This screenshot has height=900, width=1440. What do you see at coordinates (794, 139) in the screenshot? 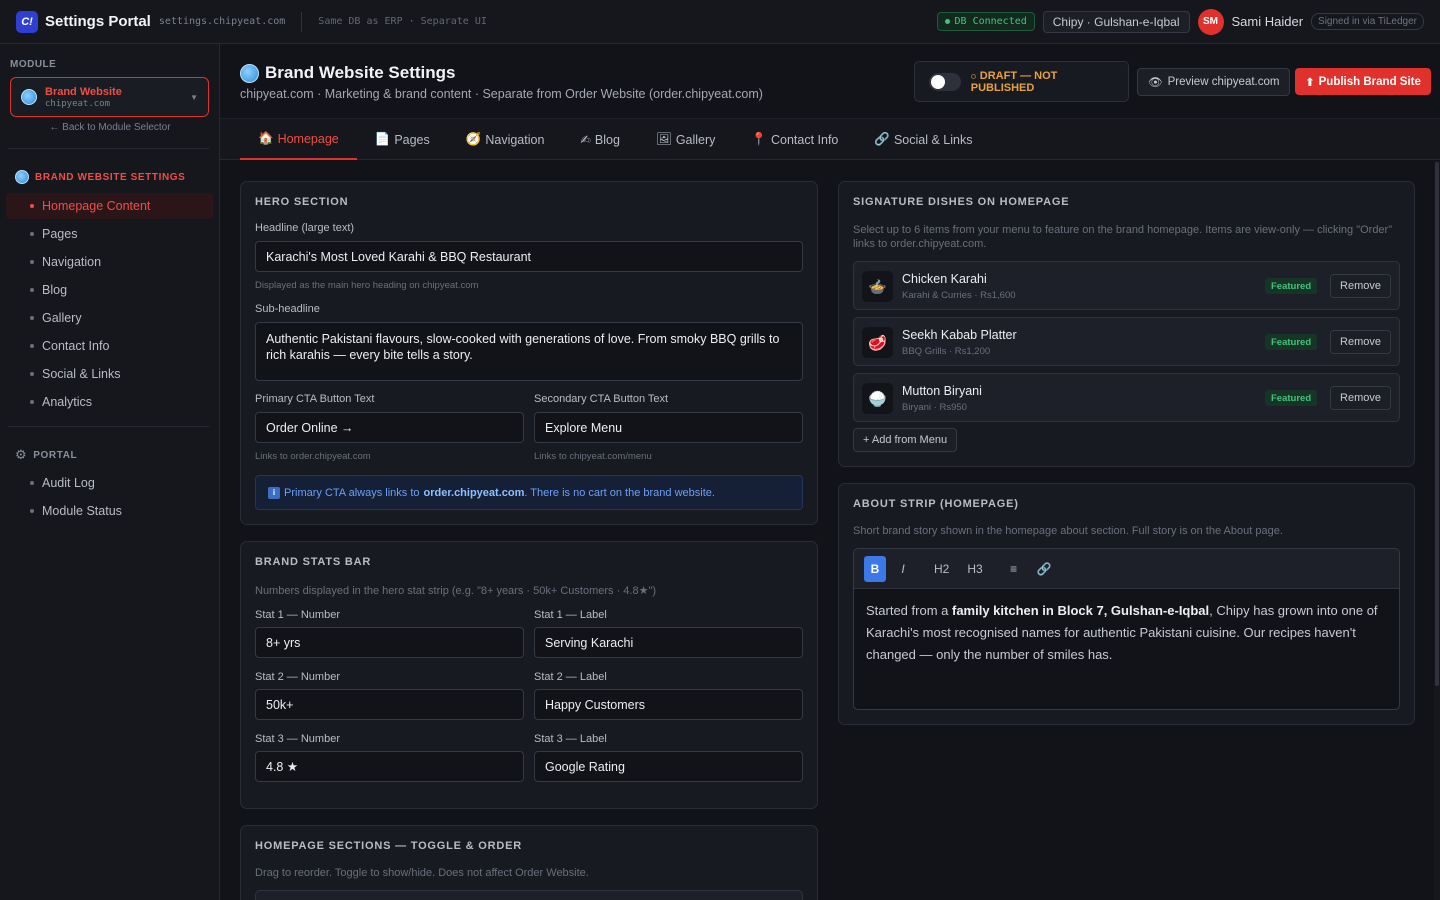
I see `tab-contact-info: 📍 Contact Info` at bounding box center [794, 139].